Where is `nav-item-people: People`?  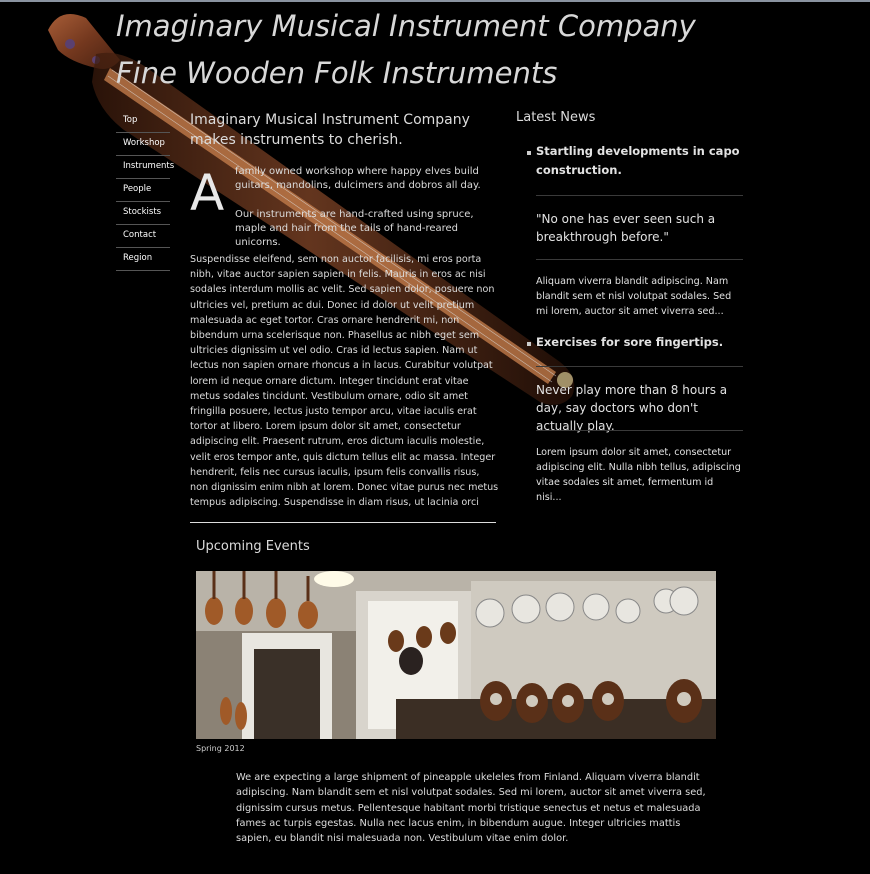 nav-item-people: People is located at coordinates (143, 190).